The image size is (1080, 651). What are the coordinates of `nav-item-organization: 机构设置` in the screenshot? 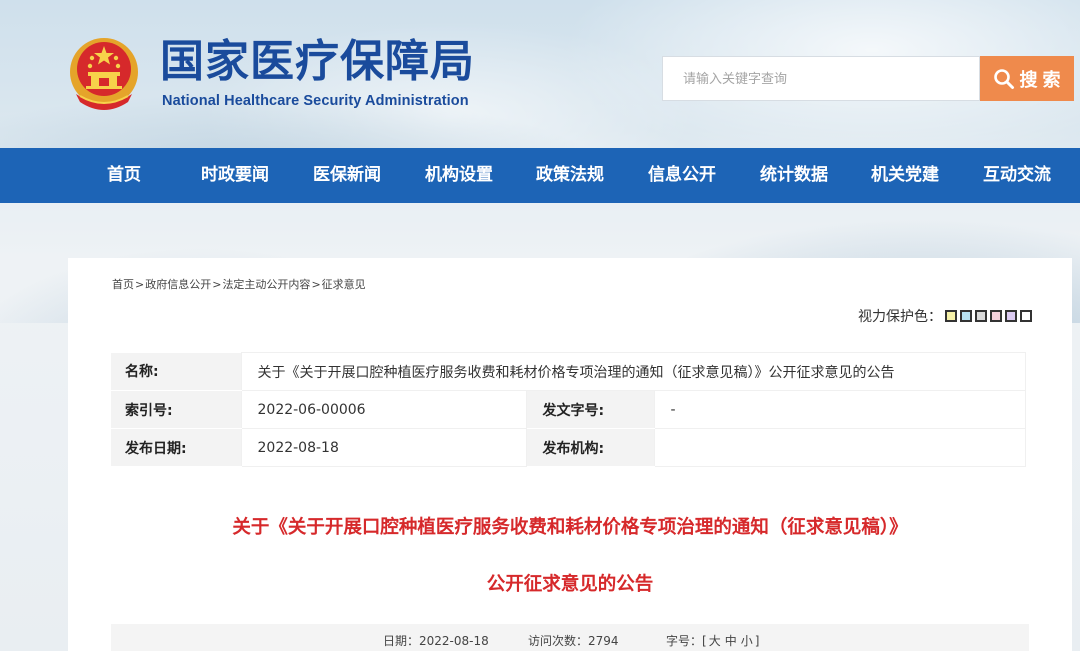 It's located at (459, 175).